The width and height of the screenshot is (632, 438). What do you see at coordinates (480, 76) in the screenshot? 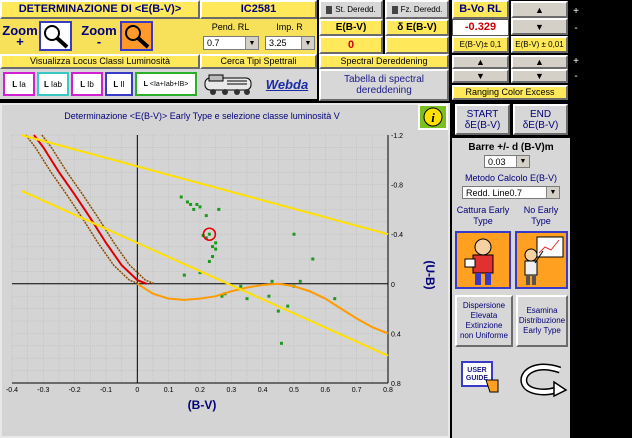
I see `ebv-down-01-button: ▼` at bounding box center [480, 76].